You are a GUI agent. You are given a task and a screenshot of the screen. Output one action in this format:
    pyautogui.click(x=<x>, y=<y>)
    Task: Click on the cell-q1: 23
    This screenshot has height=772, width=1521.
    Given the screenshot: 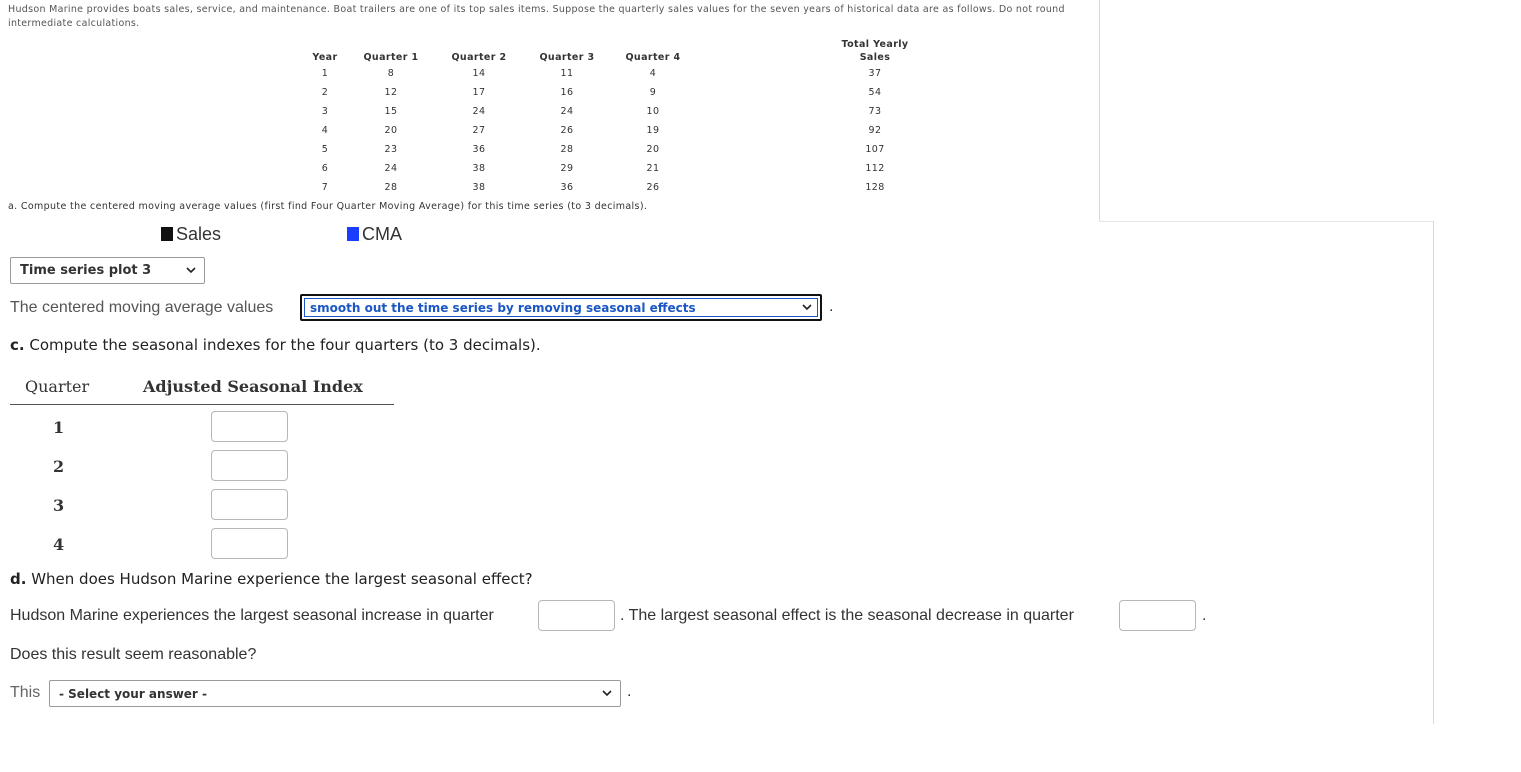 What is the action you would take?
    pyautogui.click(x=391, y=149)
    